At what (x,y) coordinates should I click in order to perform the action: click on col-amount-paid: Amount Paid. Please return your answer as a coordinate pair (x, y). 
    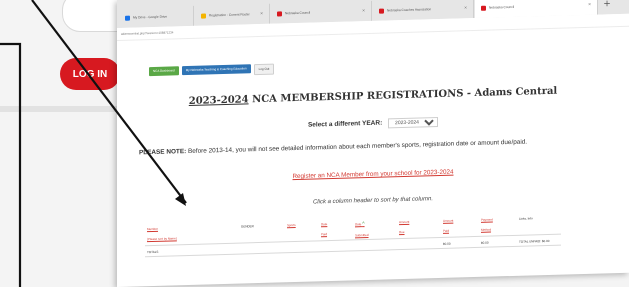
    Looking at the image, I should click on (460, 226).